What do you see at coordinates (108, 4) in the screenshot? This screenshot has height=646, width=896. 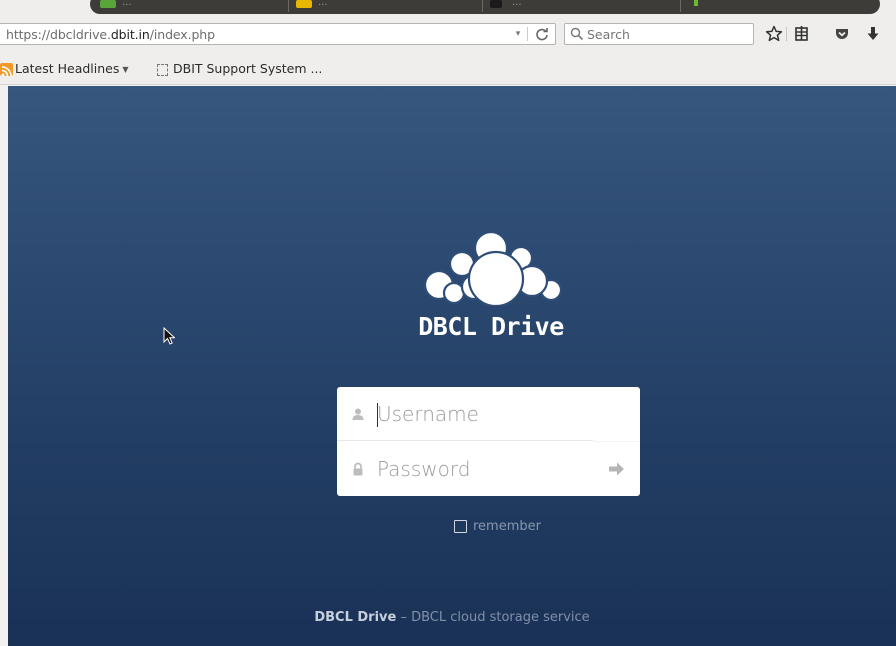 I see `tab-1-favicon` at bounding box center [108, 4].